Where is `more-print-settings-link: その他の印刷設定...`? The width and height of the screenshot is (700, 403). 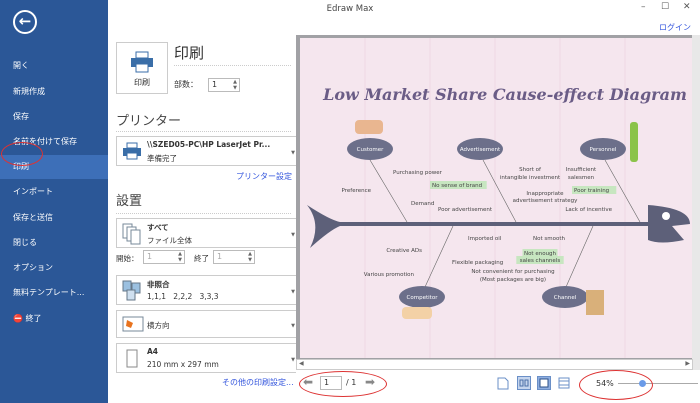 more-print-settings-link: その他の印刷設定... is located at coordinates (258, 382).